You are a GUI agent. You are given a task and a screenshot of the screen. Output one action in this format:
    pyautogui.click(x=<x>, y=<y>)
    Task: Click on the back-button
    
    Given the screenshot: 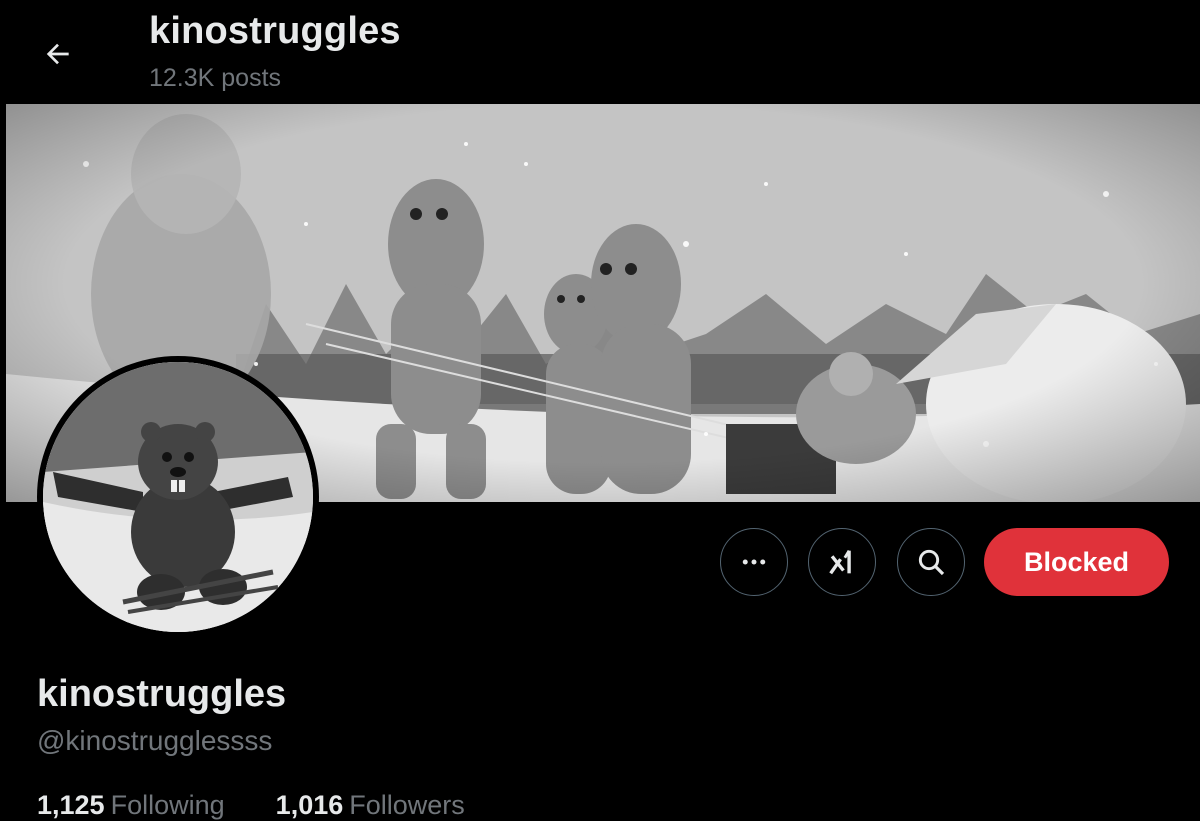 What is the action you would take?
    pyautogui.click(x=58, y=54)
    